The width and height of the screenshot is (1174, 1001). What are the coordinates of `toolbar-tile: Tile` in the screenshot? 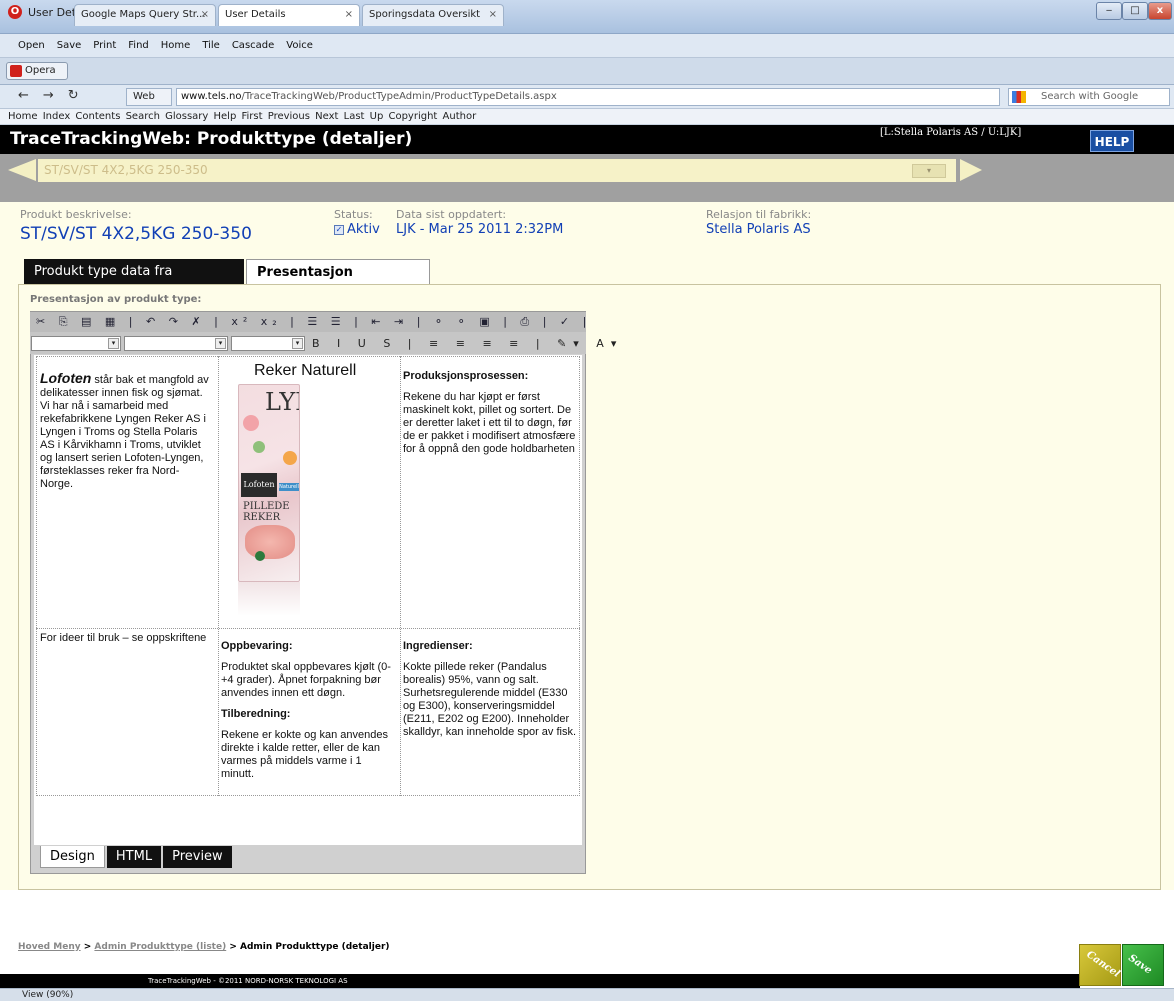 It's located at (211, 45).